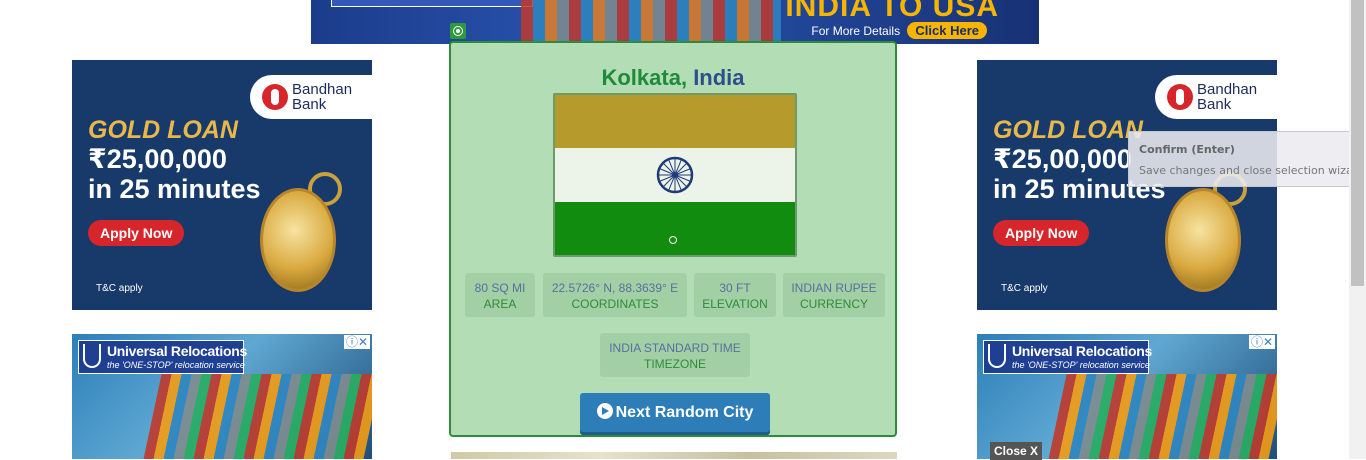 The width and height of the screenshot is (1366, 460). I want to click on stat-value: INDIA STANDARD TIME, so click(675, 348).